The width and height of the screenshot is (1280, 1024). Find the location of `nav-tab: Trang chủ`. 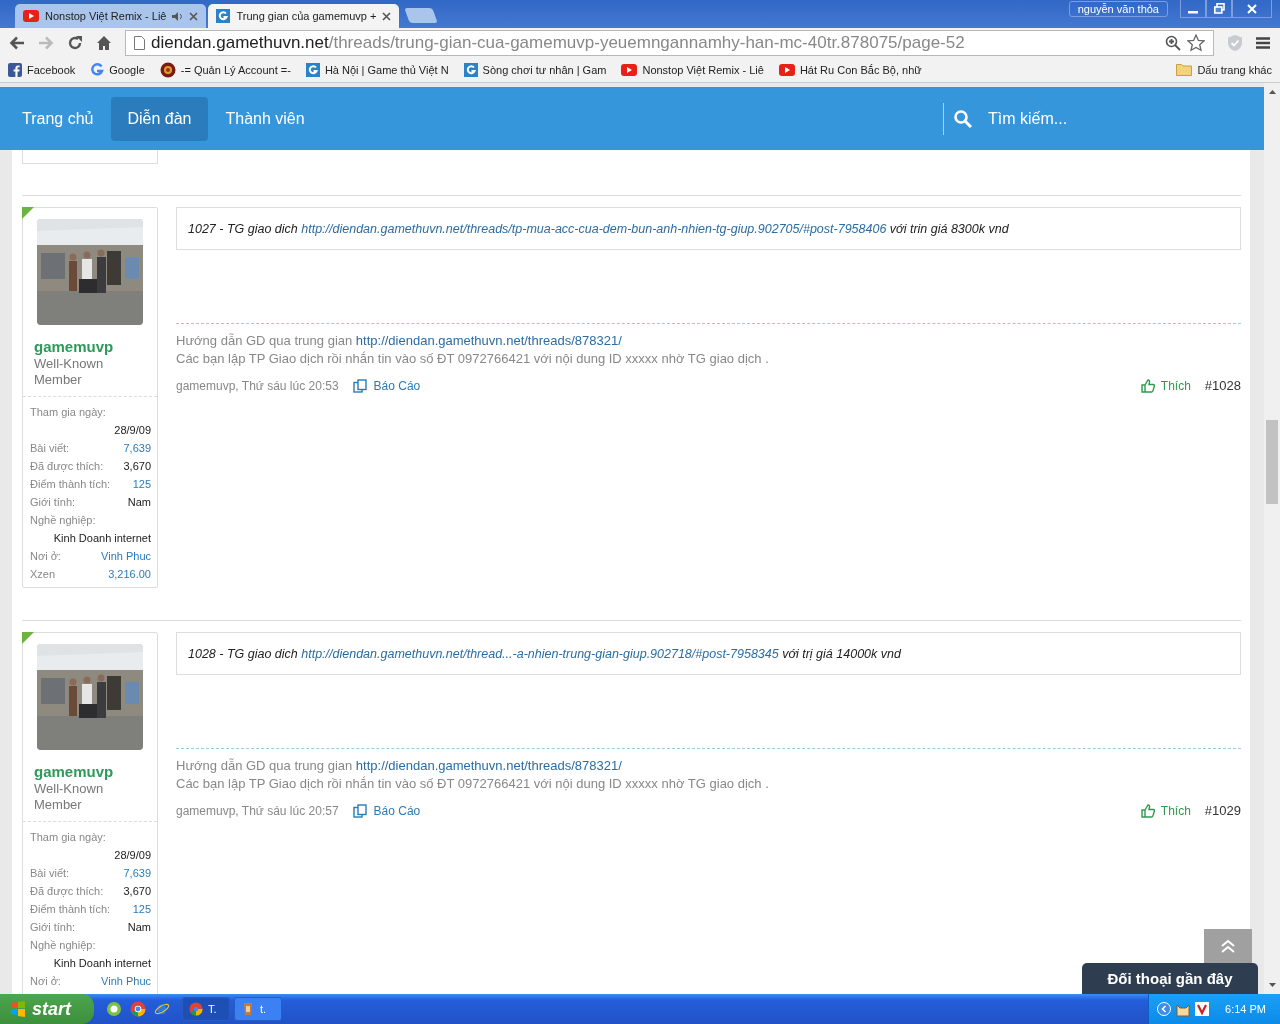

nav-tab: Trang chủ is located at coordinates (58, 118).